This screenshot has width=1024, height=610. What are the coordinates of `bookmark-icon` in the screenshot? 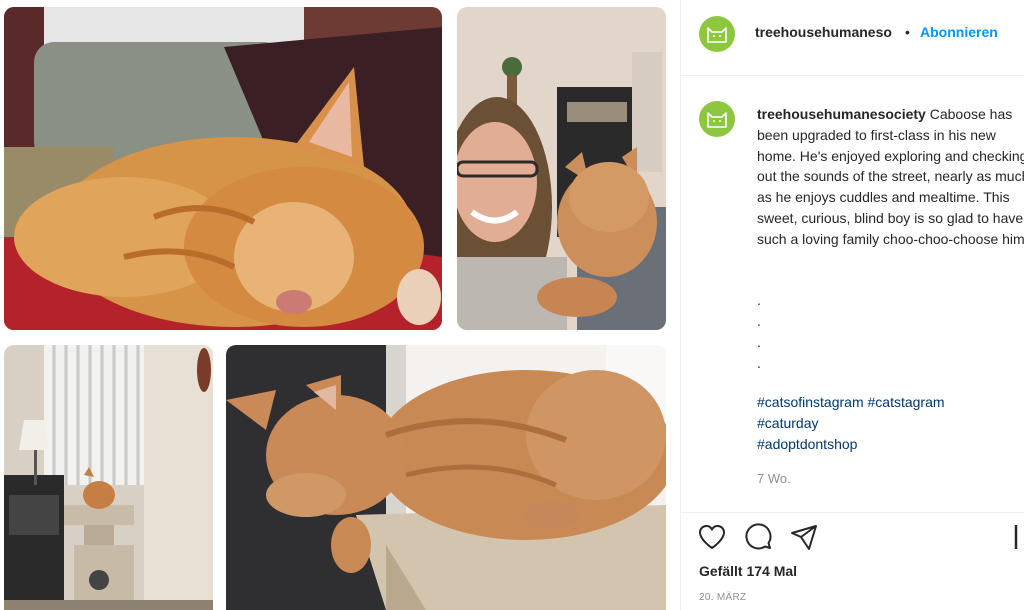 It's located at (1018, 537).